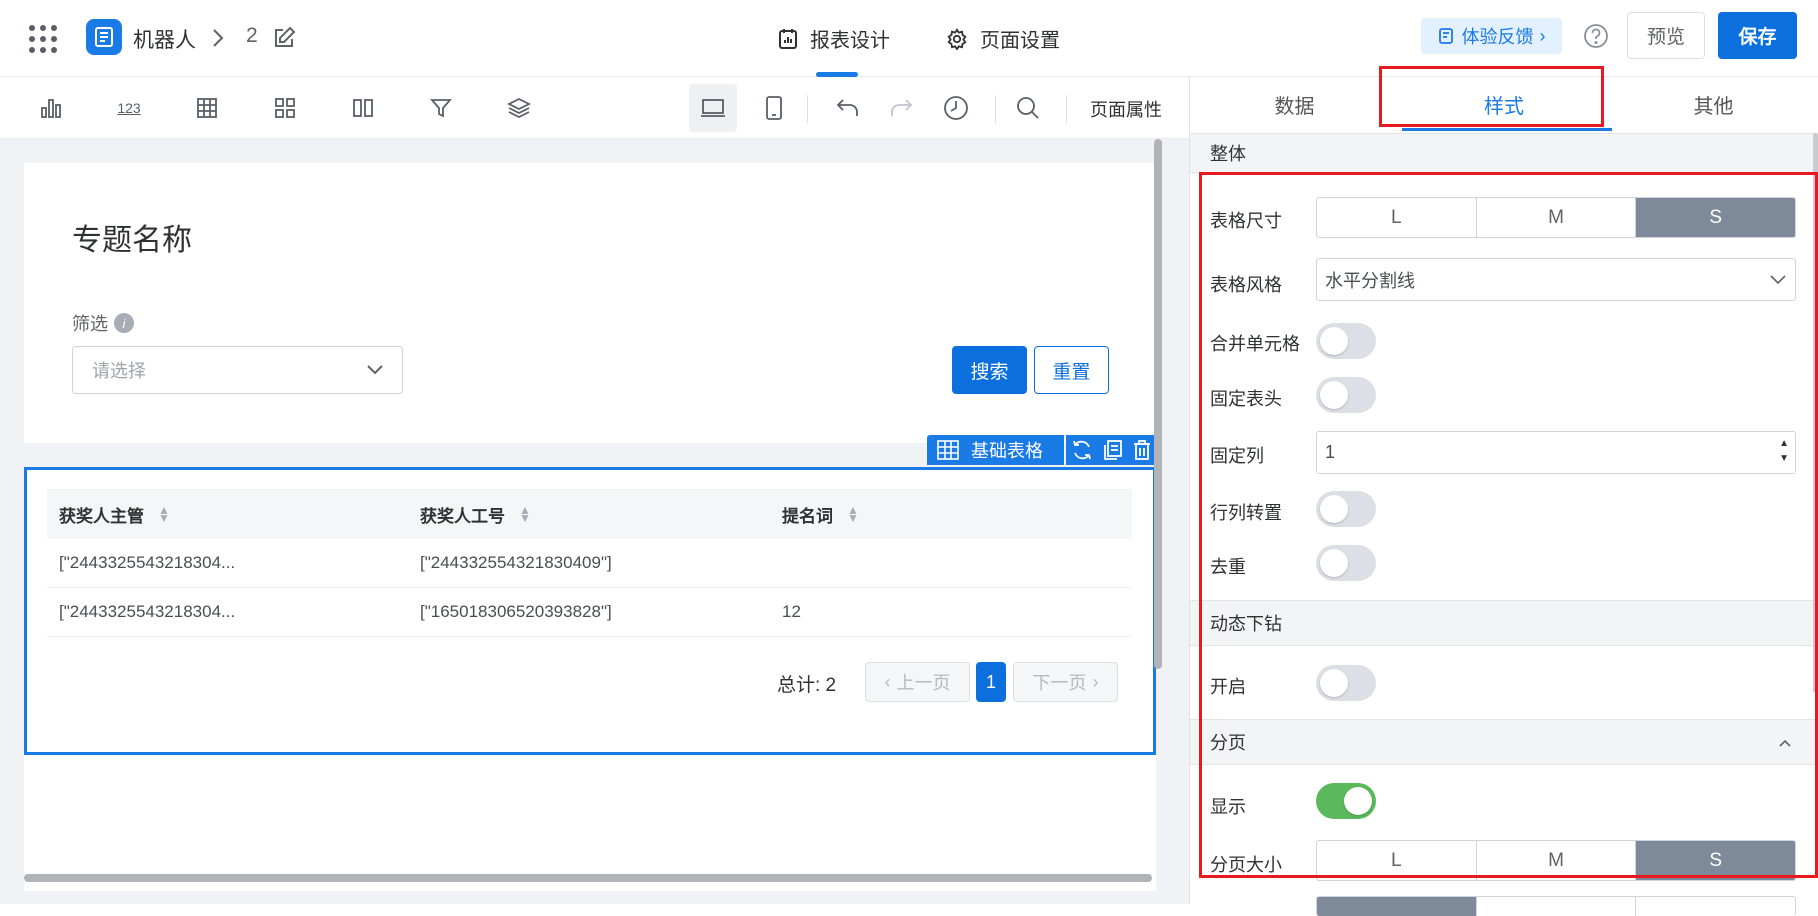 The image size is (1818, 916). I want to click on transpose-label: 行列转置, so click(1246, 513).